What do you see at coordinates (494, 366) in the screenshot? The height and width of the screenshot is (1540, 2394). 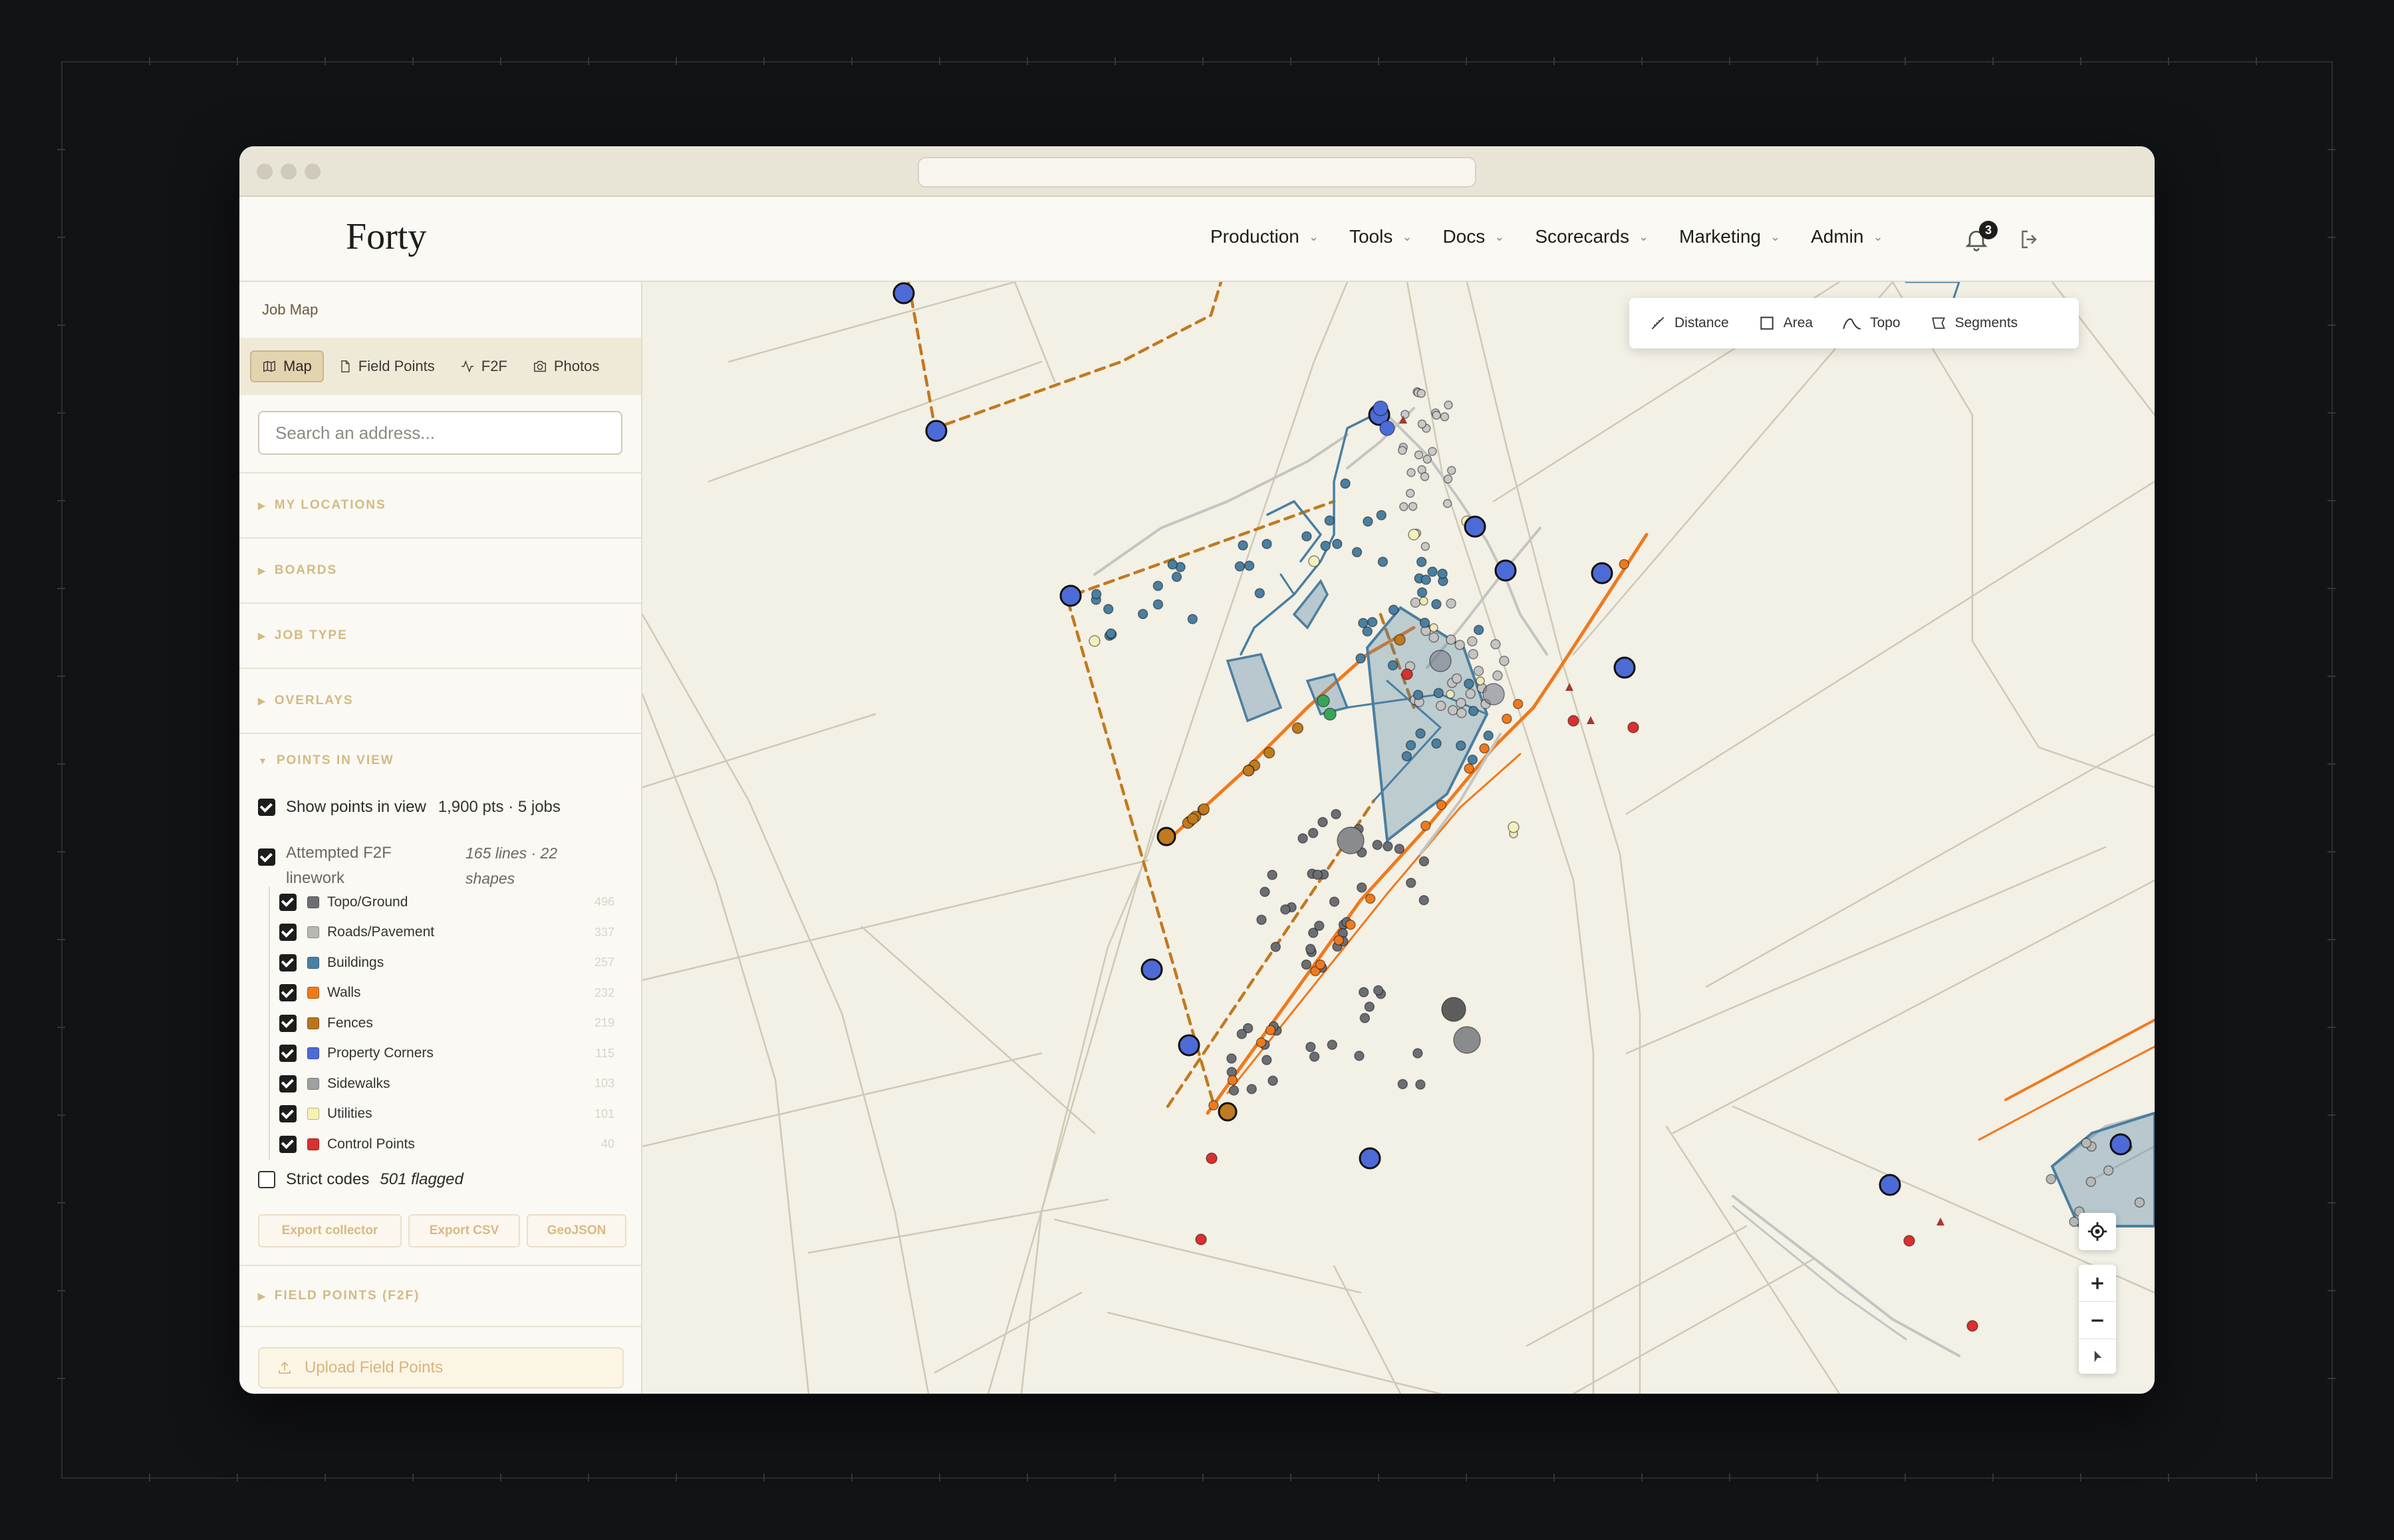 I see `tab-label: F2F` at bounding box center [494, 366].